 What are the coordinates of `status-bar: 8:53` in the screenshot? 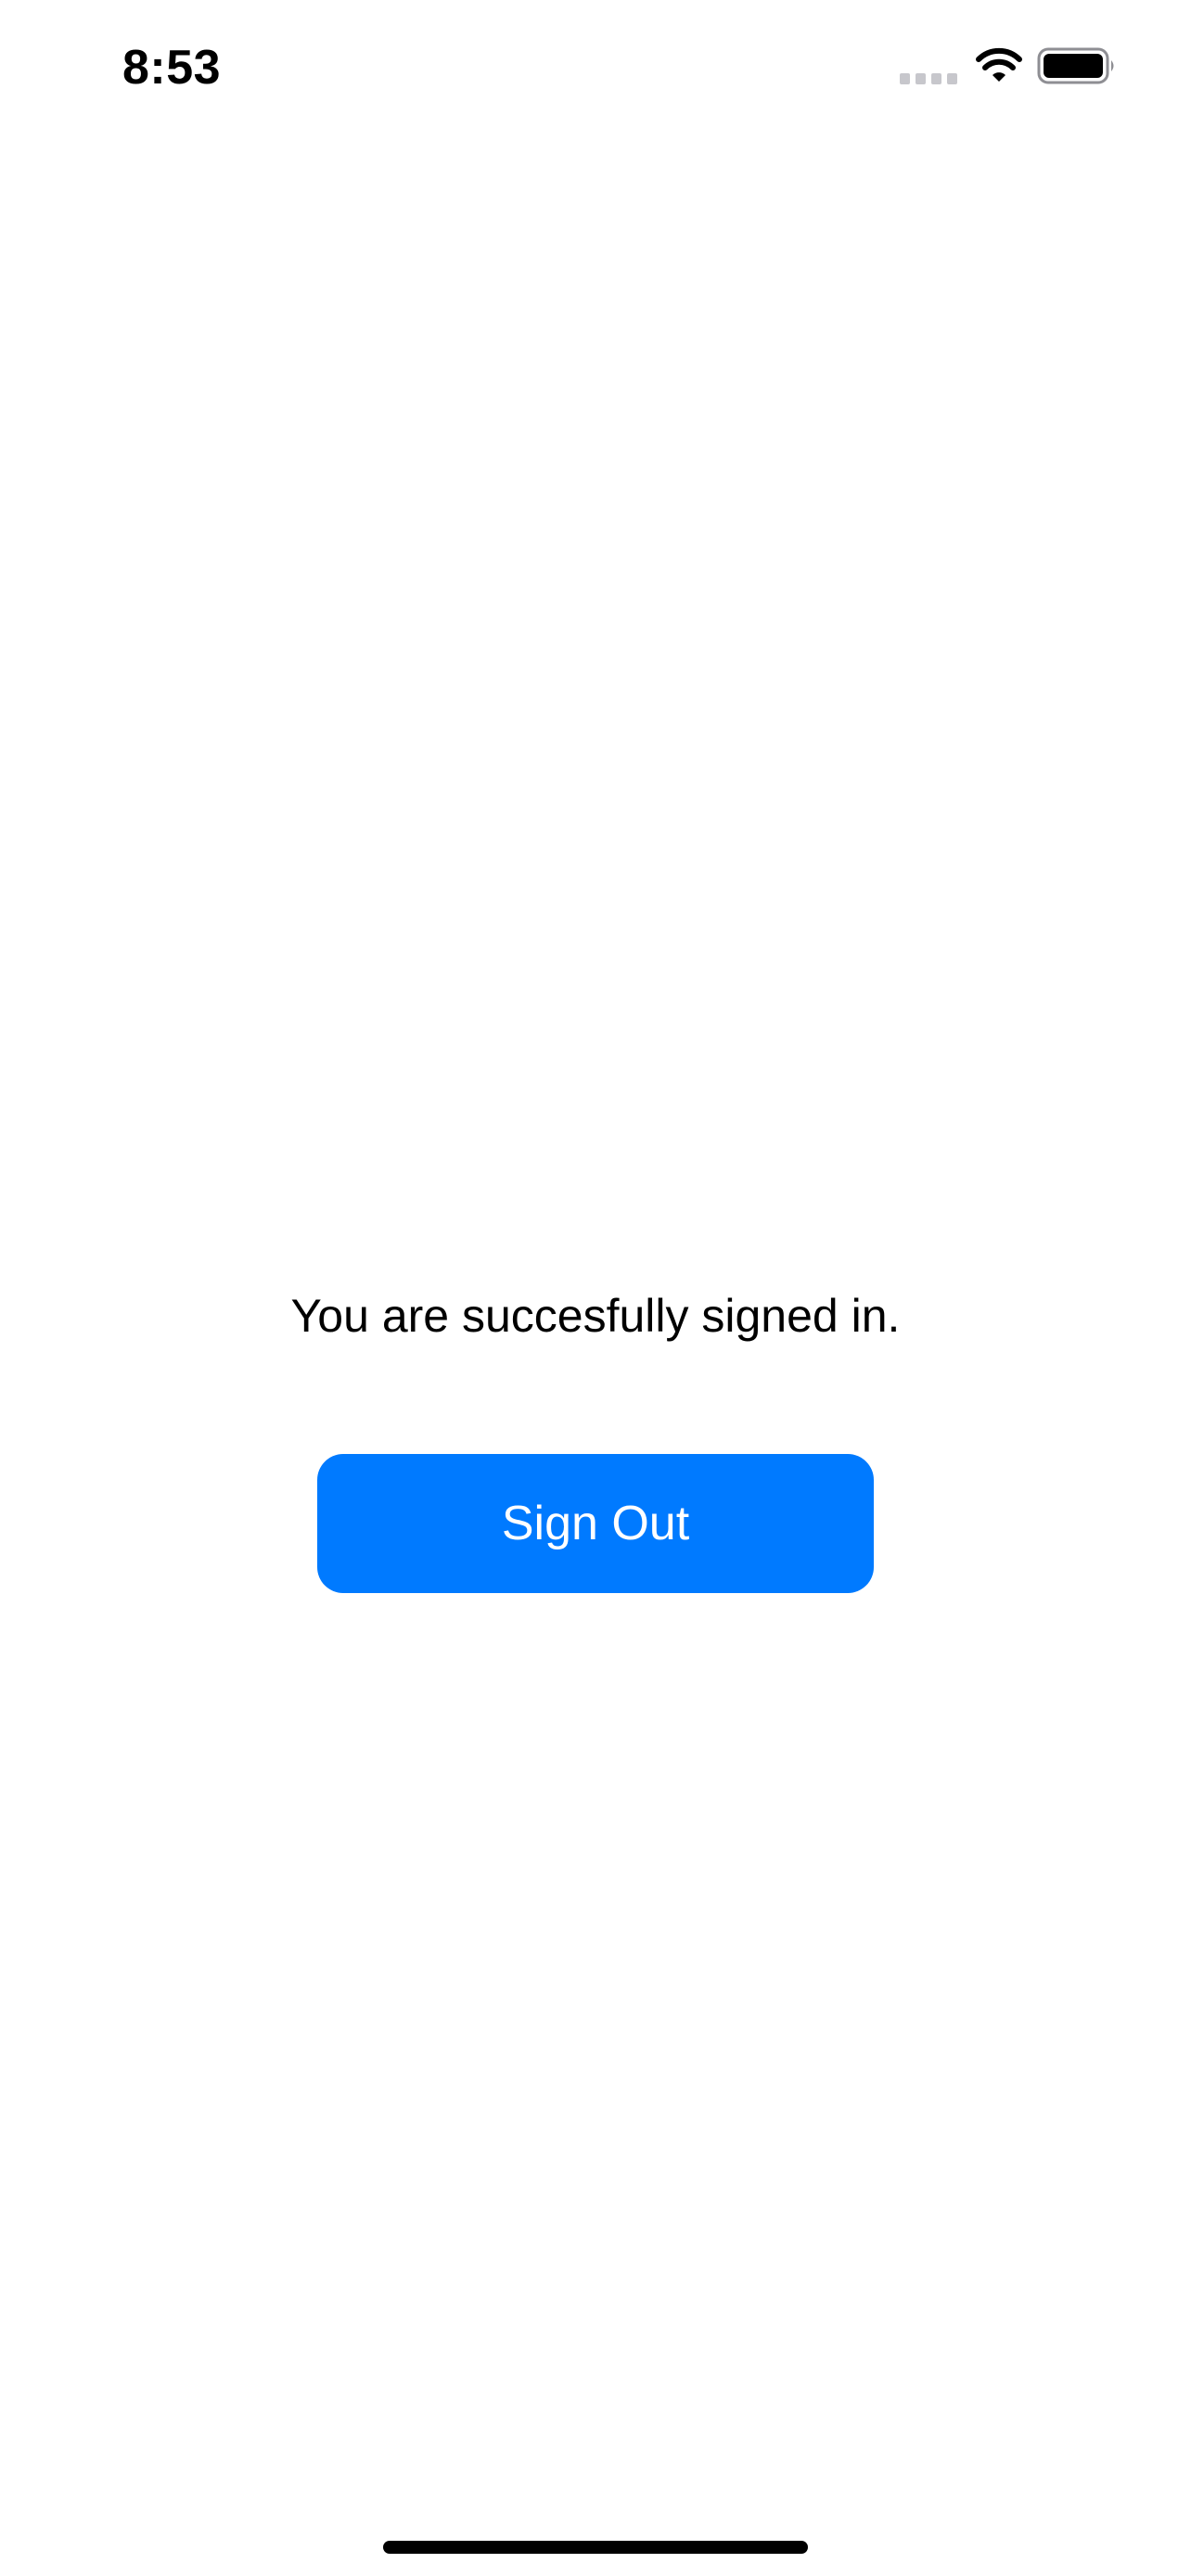 It's located at (595, 69).